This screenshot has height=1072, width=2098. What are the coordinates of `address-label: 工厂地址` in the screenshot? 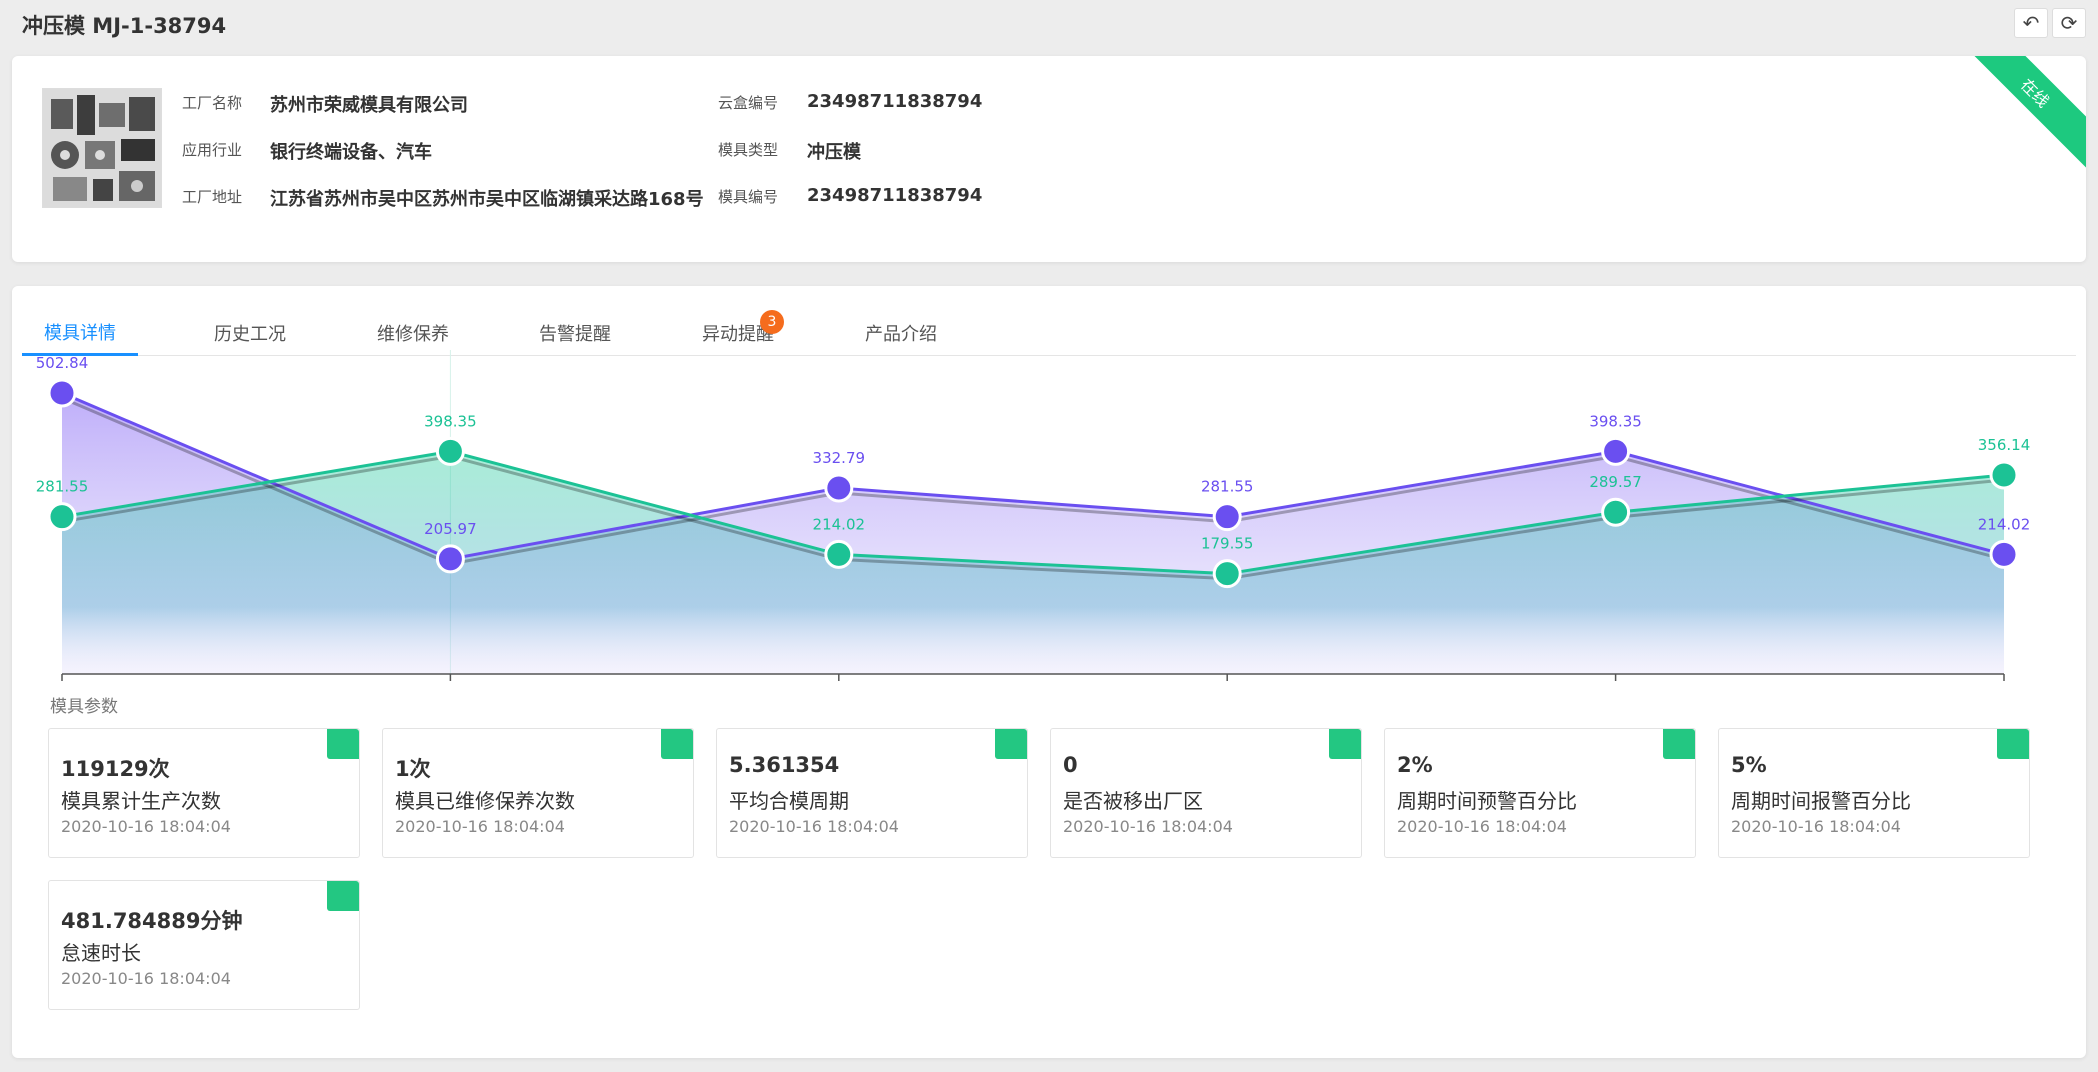 It's located at (212, 196).